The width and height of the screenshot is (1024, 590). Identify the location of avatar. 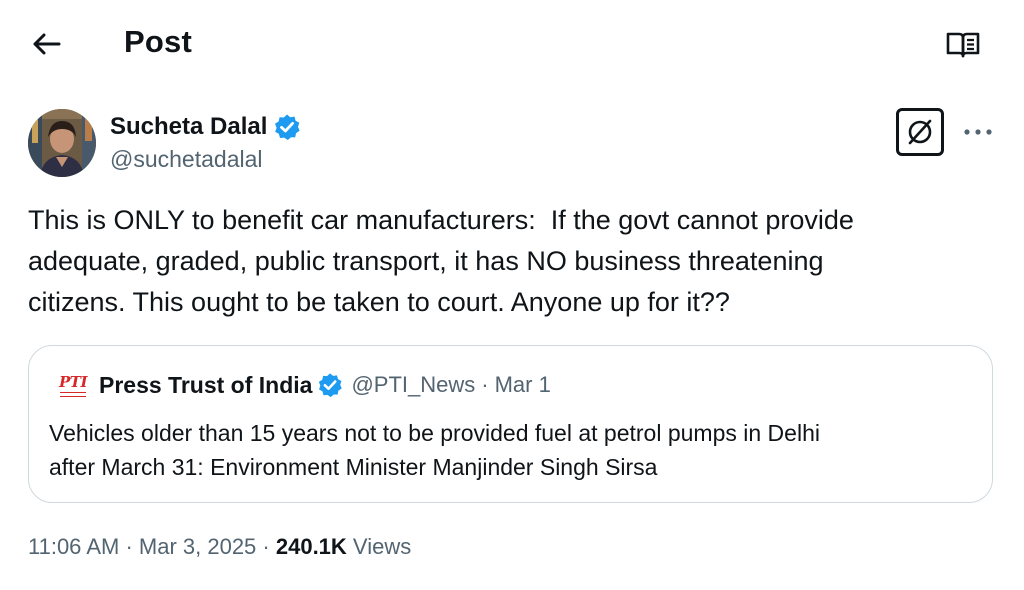
(62, 143).